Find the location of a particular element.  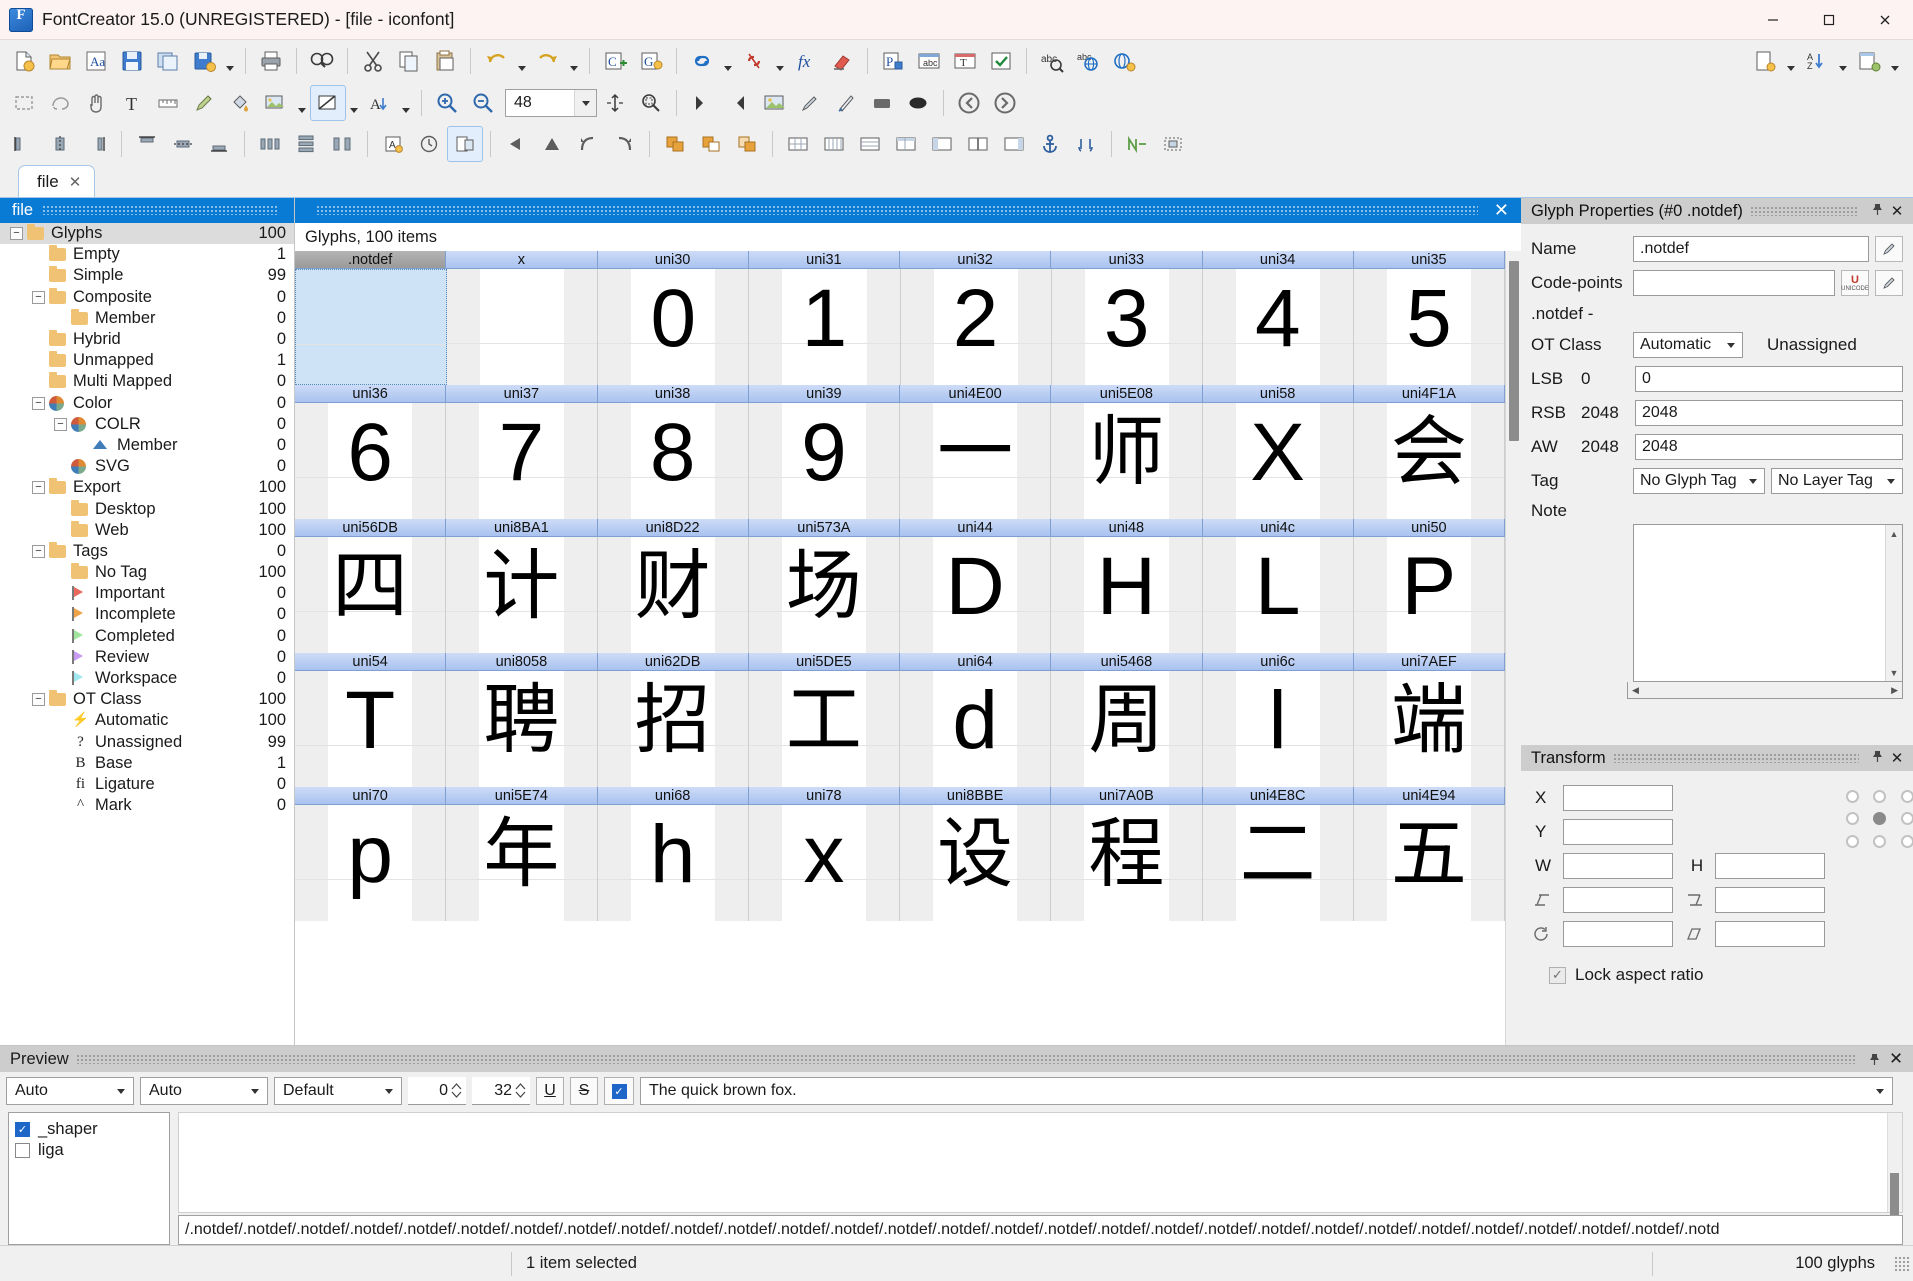

scroll-down-icon: ▼ is located at coordinates (1894, 672).